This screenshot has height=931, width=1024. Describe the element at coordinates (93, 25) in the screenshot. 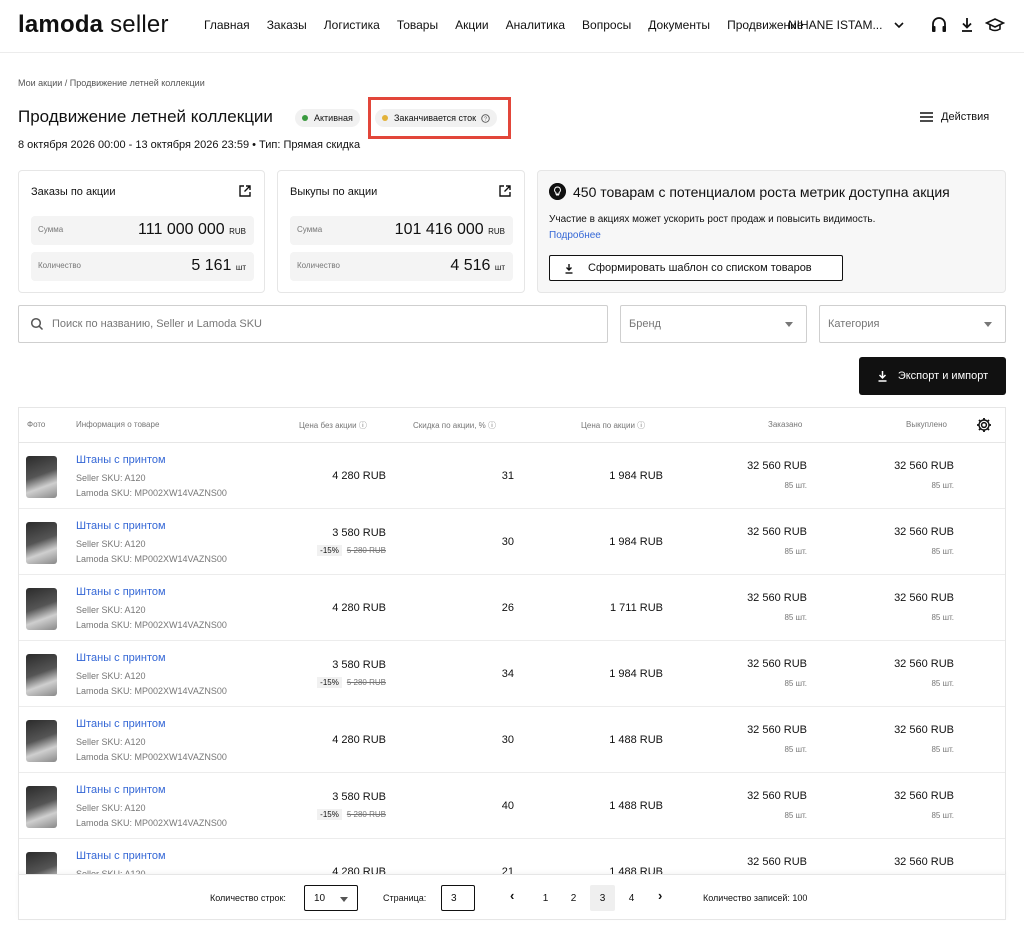

I see `logo: lamoda seller` at that location.